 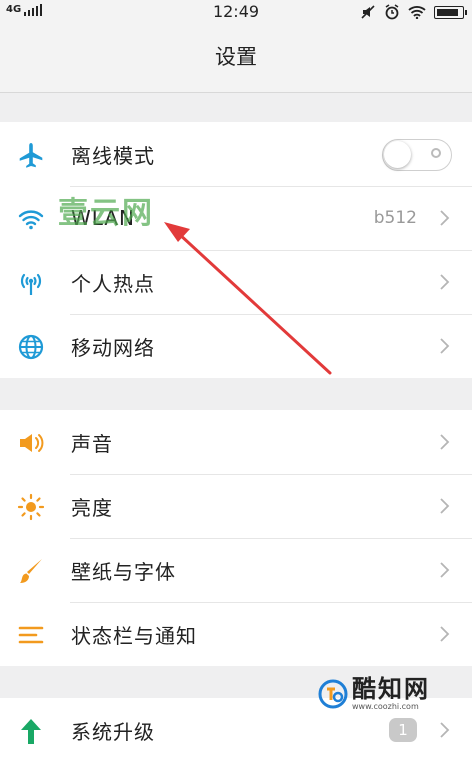 What do you see at coordinates (403, 730) in the screenshot?
I see `update-count-badge: 1` at bounding box center [403, 730].